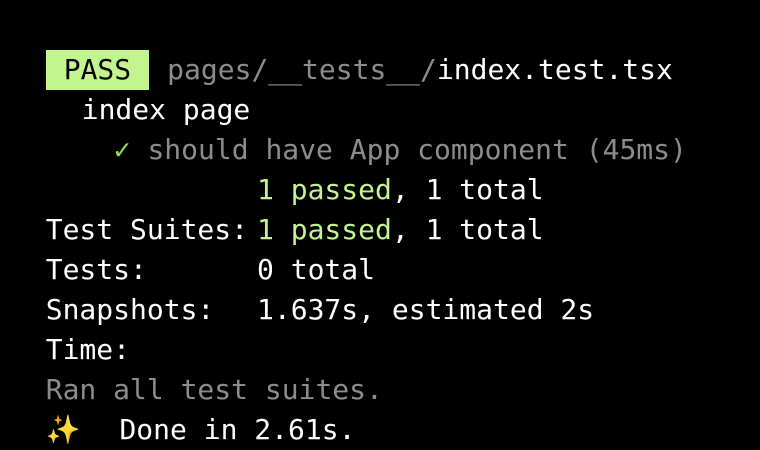 The image size is (760, 450). Describe the element at coordinates (184, 408) in the screenshot. I see `done-line: ✨ Done in 2.61s.` at that location.